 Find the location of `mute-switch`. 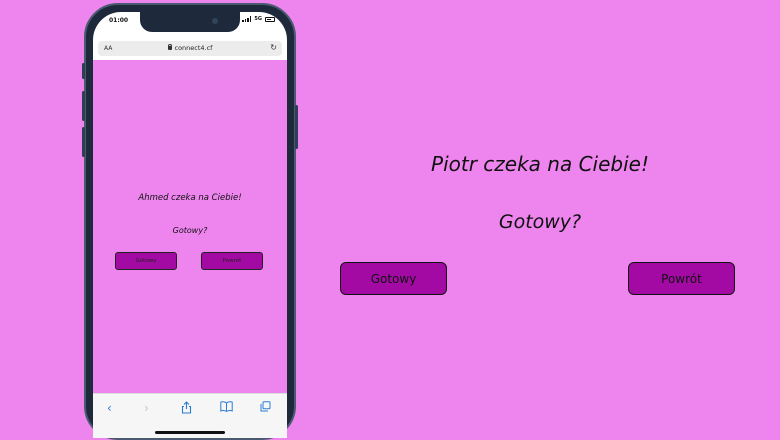

mute-switch is located at coordinates (83, 71).